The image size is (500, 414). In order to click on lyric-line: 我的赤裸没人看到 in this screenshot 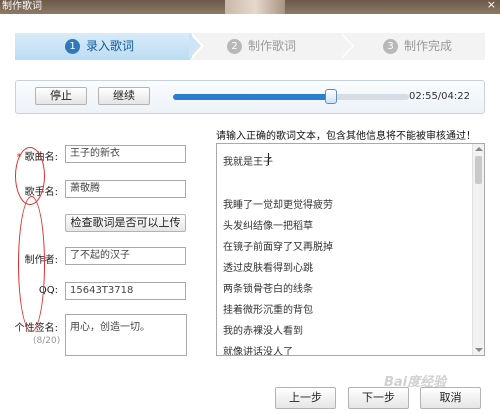, I will do `click(263, 331)`.